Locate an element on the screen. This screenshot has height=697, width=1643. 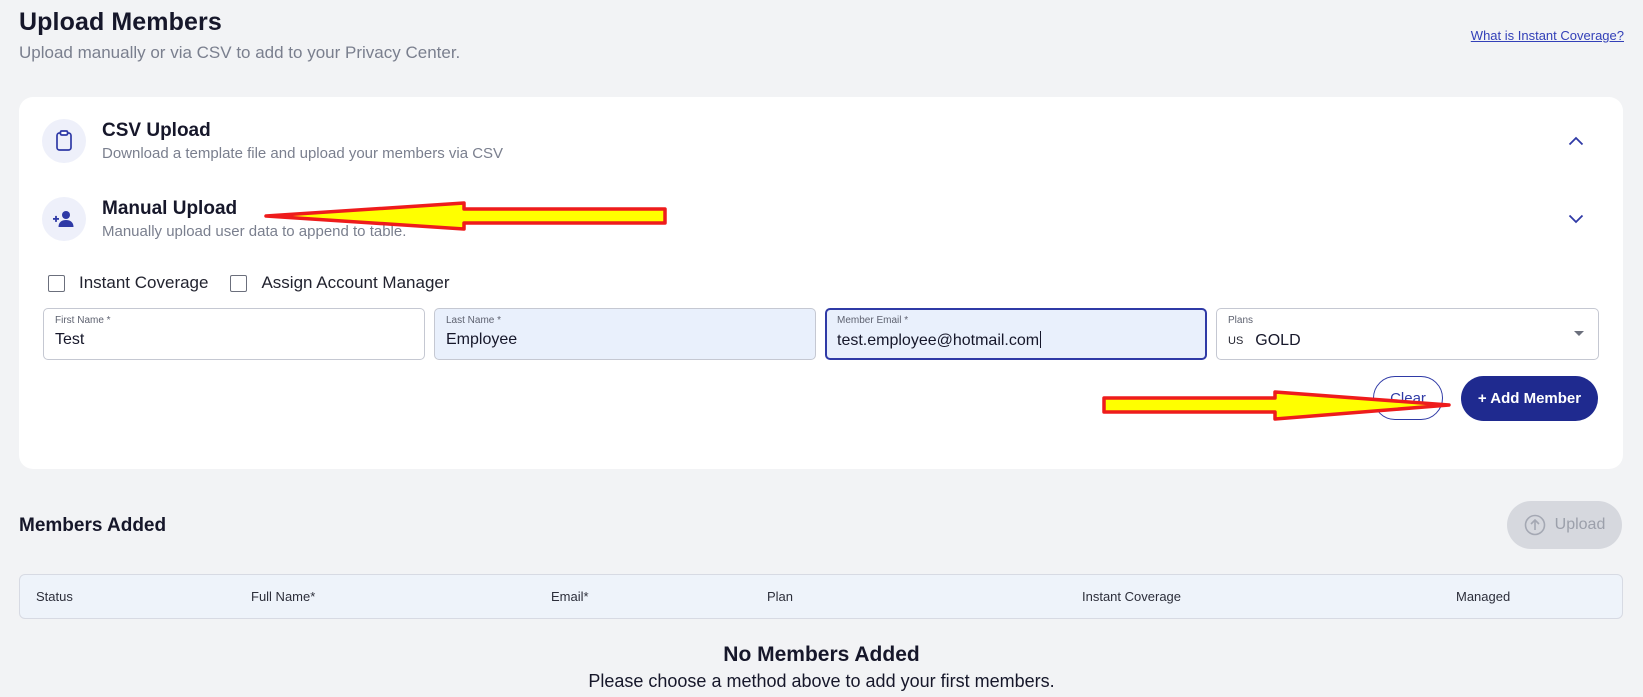
assign-account-manager-checkbox: Assign Account Manager is located at coordinates (340, 283).